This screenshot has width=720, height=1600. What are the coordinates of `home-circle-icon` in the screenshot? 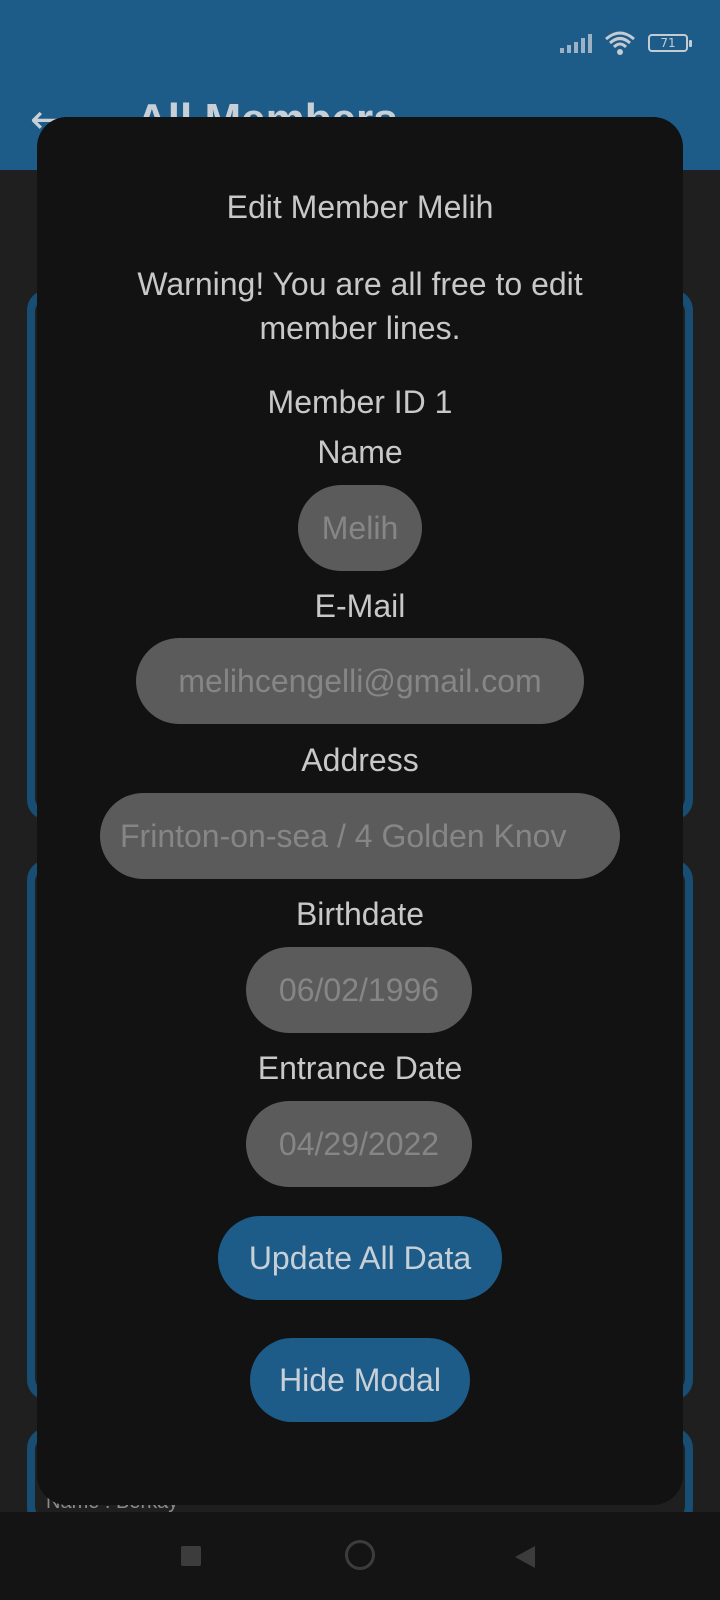 It's located at (360, 1555).